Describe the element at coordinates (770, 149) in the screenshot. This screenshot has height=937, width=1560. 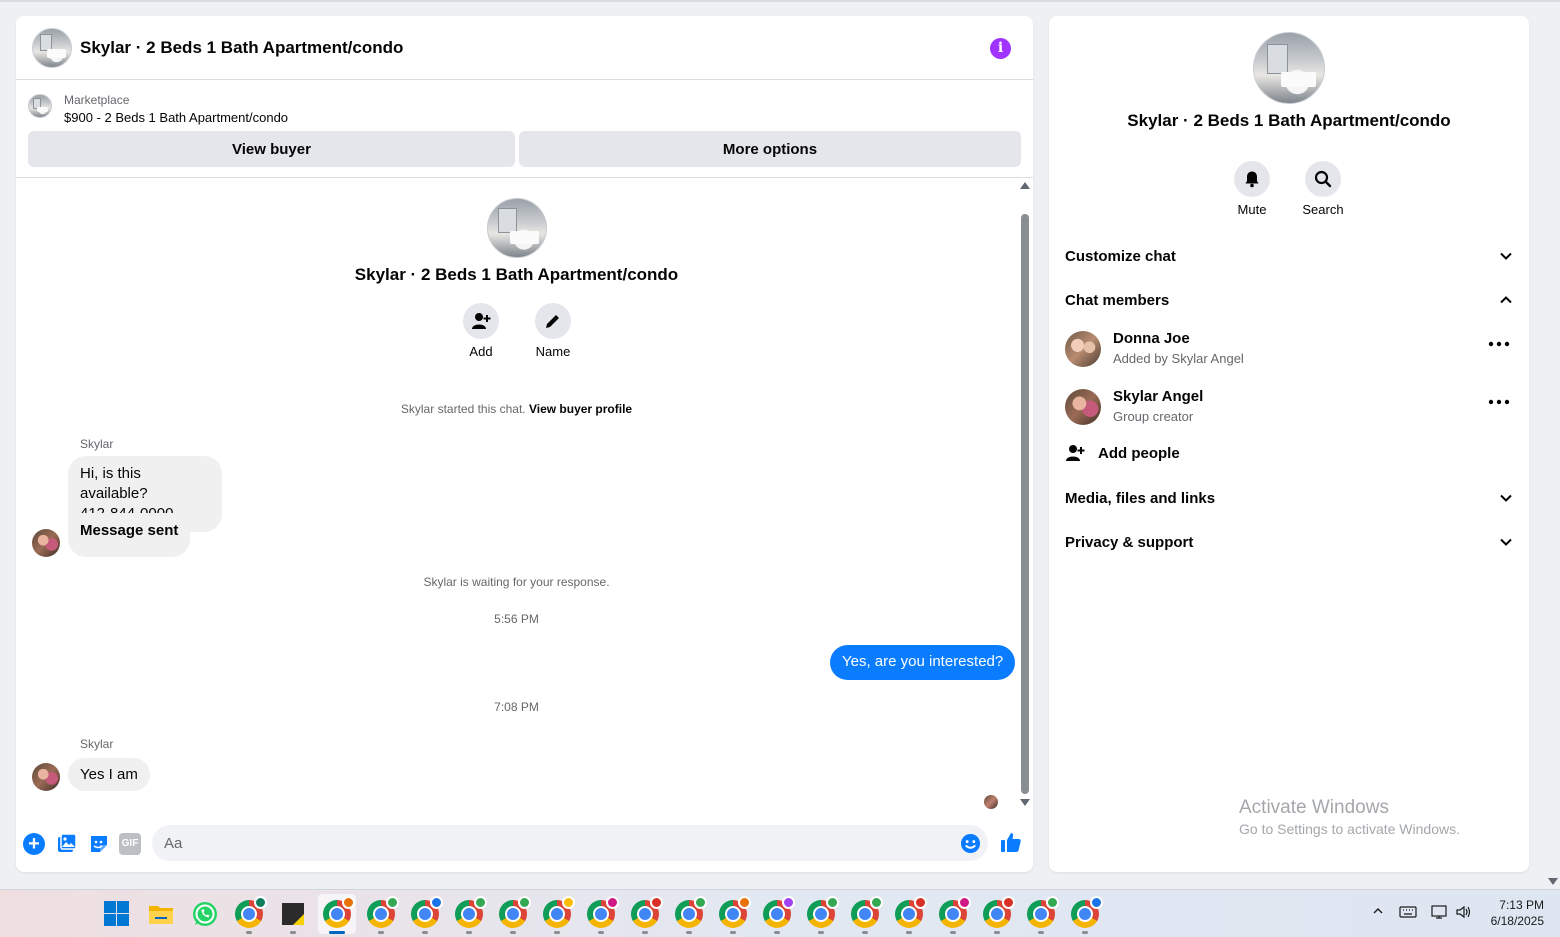
I see `more-options-button: More options` at that location.